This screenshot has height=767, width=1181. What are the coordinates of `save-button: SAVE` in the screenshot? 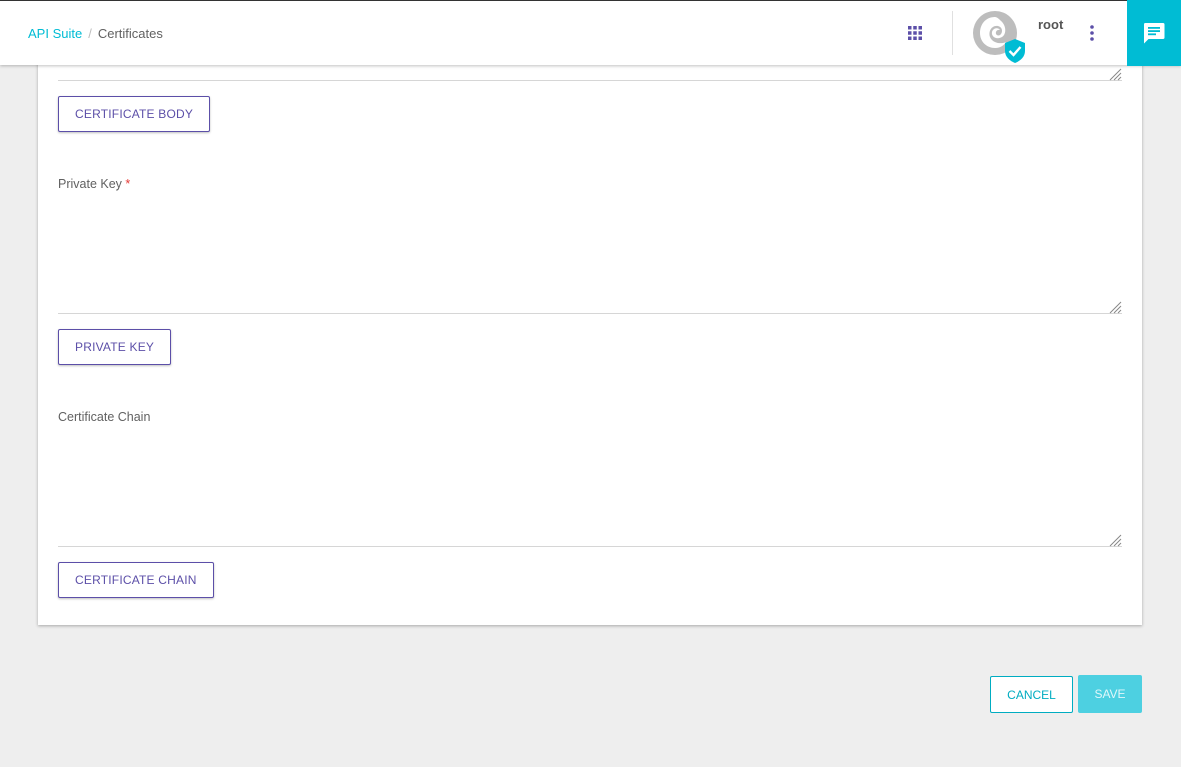 It's located at (1110, 694).